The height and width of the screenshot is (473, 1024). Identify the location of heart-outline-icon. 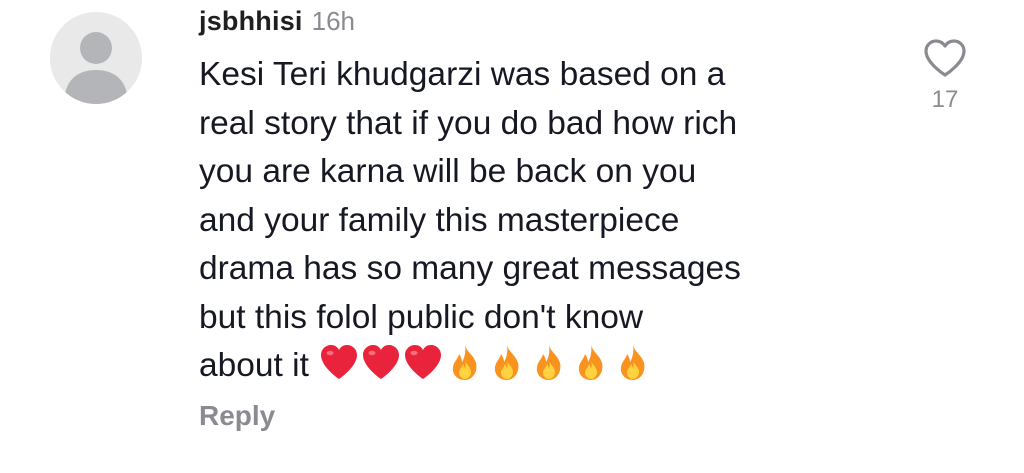
(945, 58).